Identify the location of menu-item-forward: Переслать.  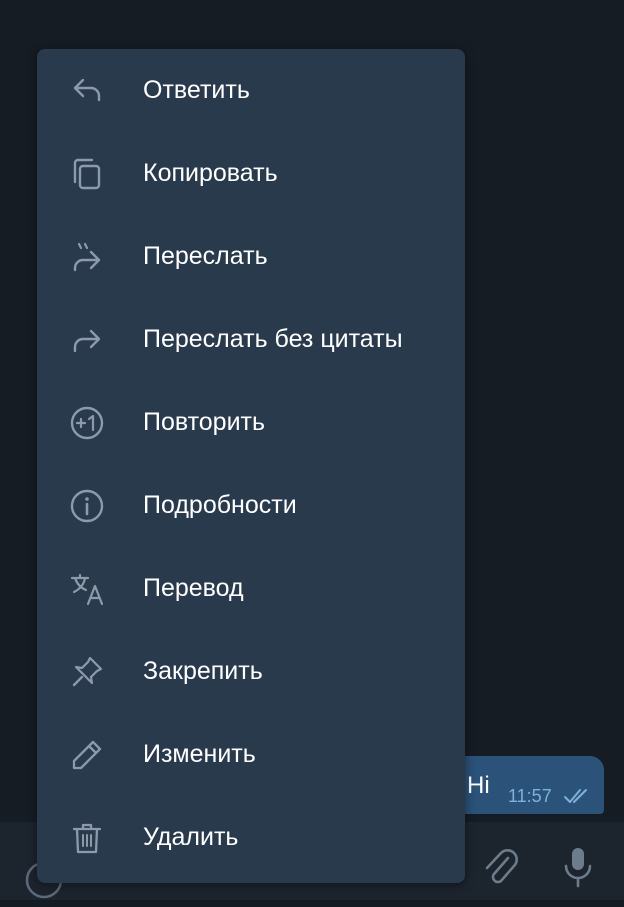
(251, 256).